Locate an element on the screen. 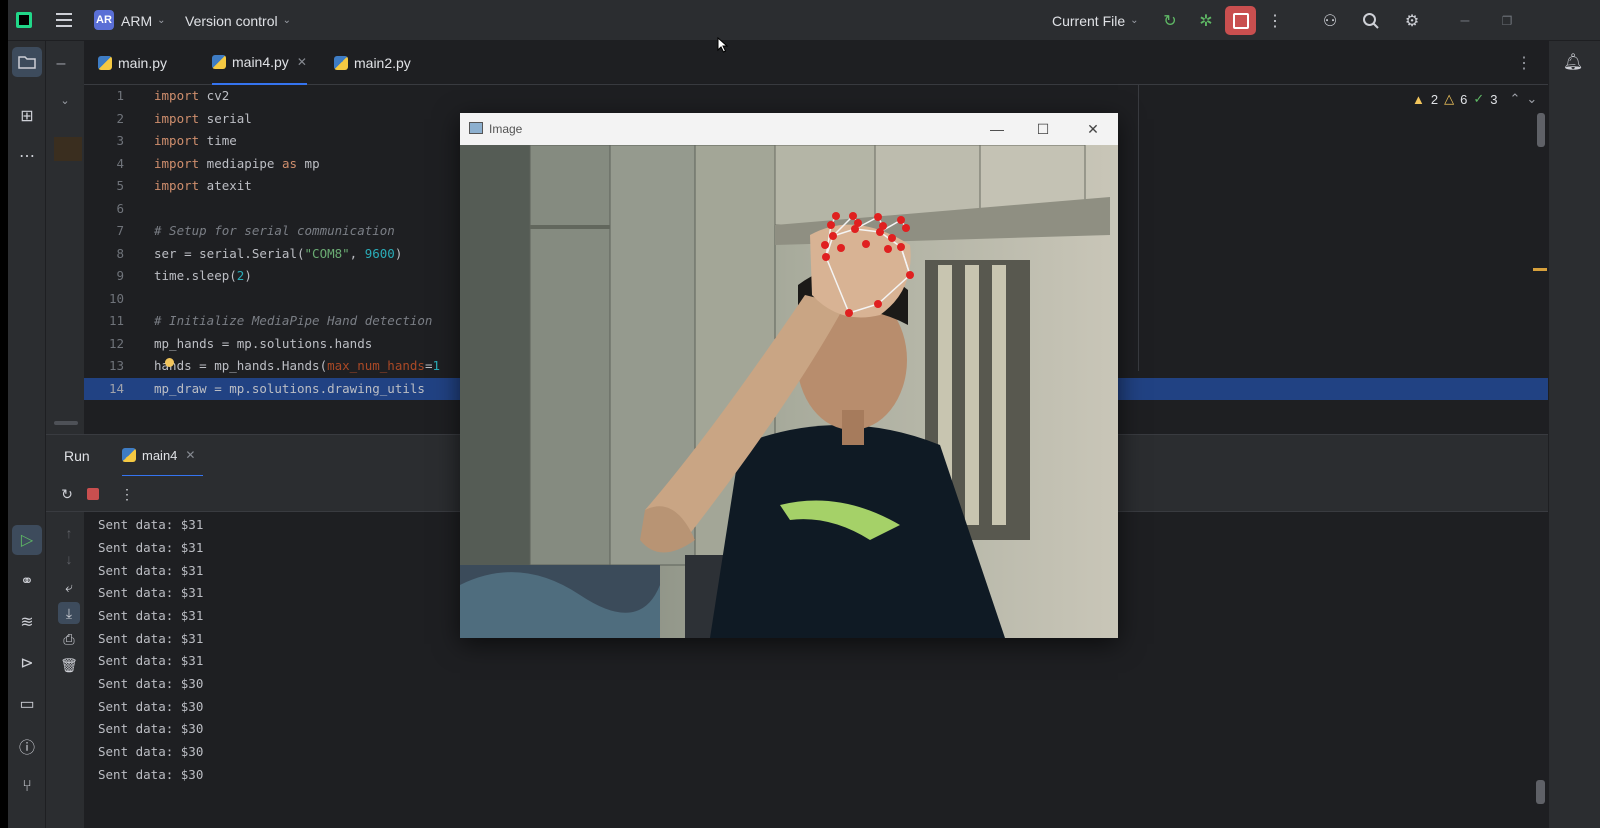 The width and height of the screenshot is (1600, 828). console-scrollbar is located at coordinates (1540, 792).